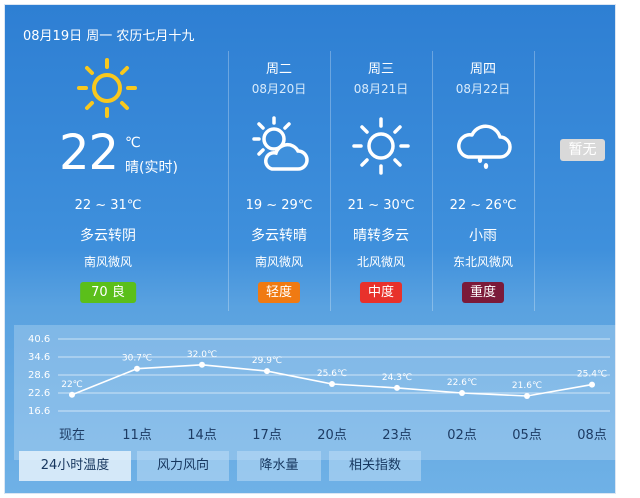 The height and width of the screenshot is (498, 640). I want to click on x-tick-label: 17点, so click(267, 435).